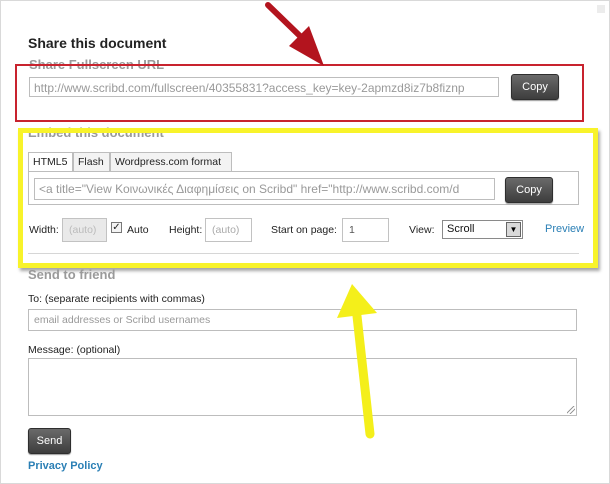 The width and height of the screenshot is (610, 484). What do you see at coordinates (302, 320) in the screenshot?
I see `to-input: email addresses or Scribd usernames` at bounding box center [302, 320].